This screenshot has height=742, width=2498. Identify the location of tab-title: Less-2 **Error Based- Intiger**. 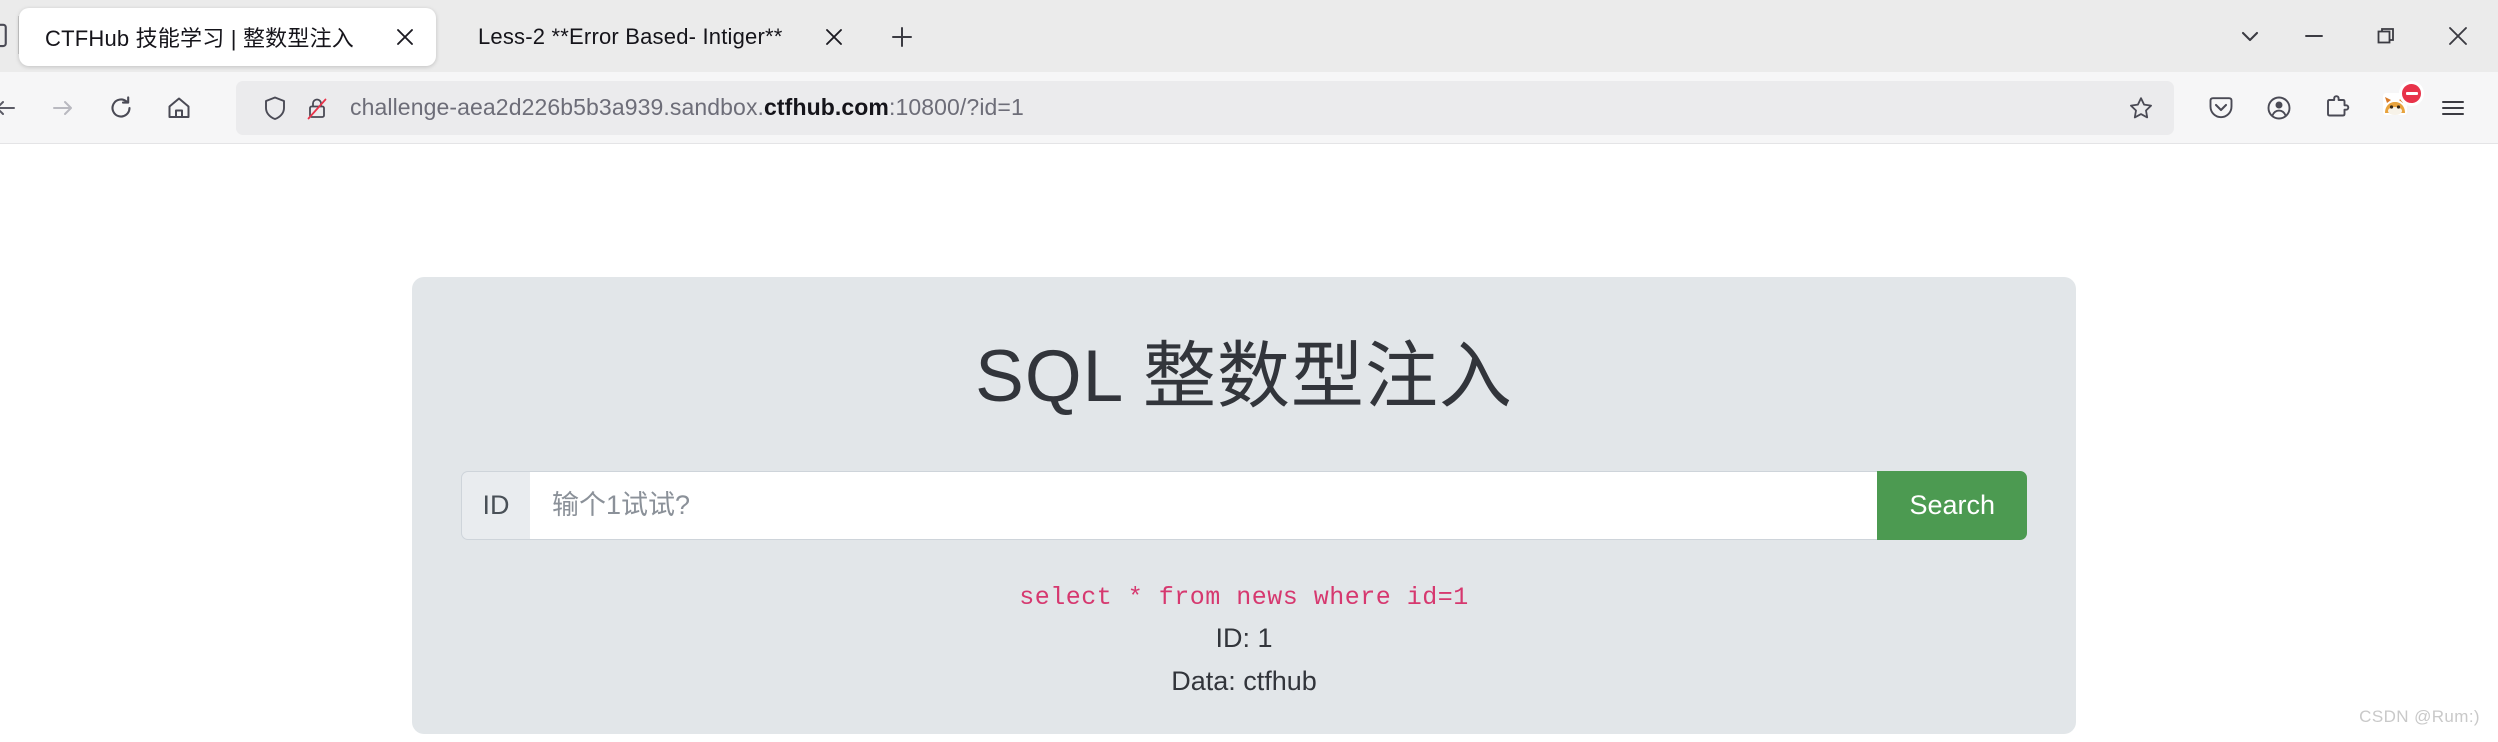
(630, 36).